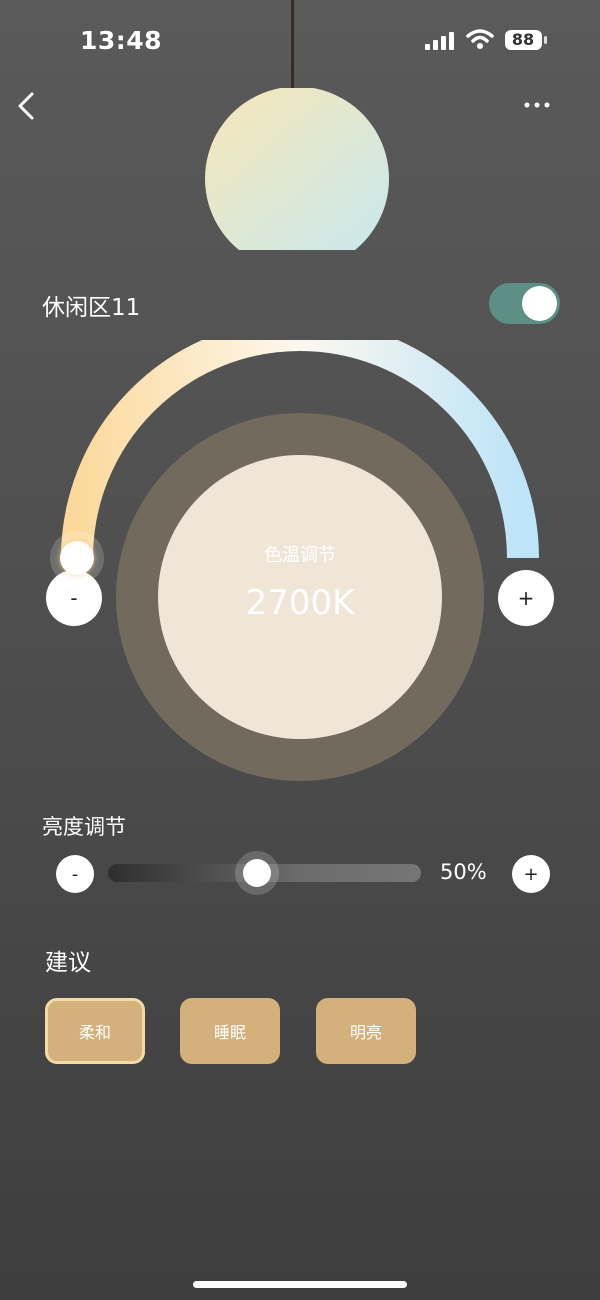 This screenshot has height=1300, width=600. What do you see at coordinates (256, 873) in the screenshot?
I see `brightness-slider-knob` at bounding box center [256, 873].